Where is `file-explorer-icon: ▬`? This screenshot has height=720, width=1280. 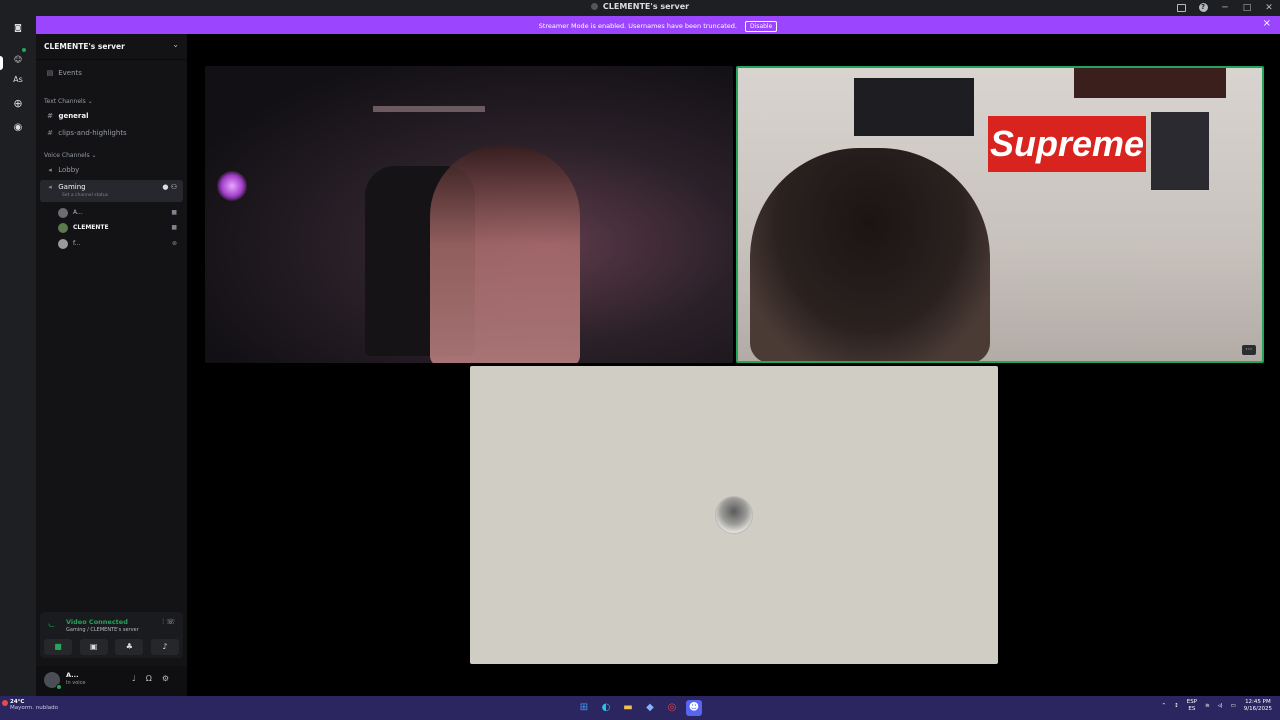 file-explorer-icon: ▬ is located at coordinates (628, 708).